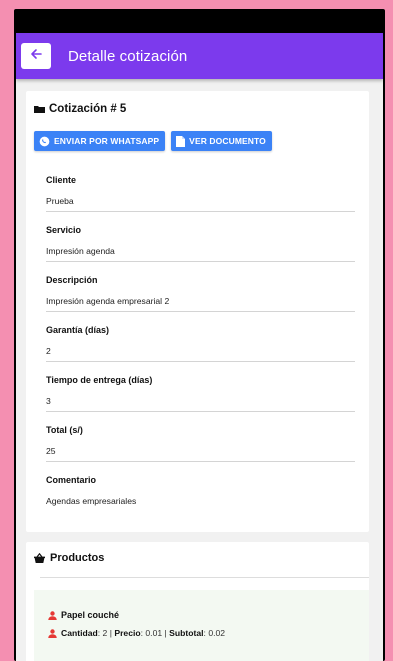  Describe the element at coordinates (186, 633) in the screenshot. I see `subtotal-label: Subtotal` at that location.